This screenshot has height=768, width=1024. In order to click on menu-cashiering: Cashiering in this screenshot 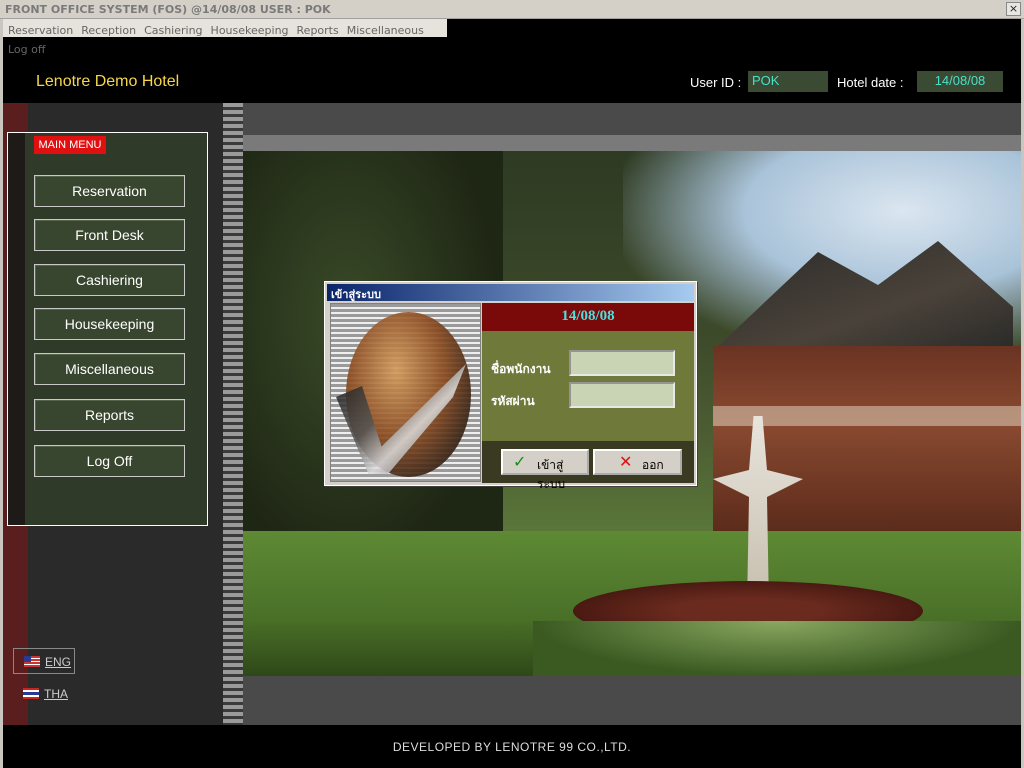, I will do `click(172, 29)`.